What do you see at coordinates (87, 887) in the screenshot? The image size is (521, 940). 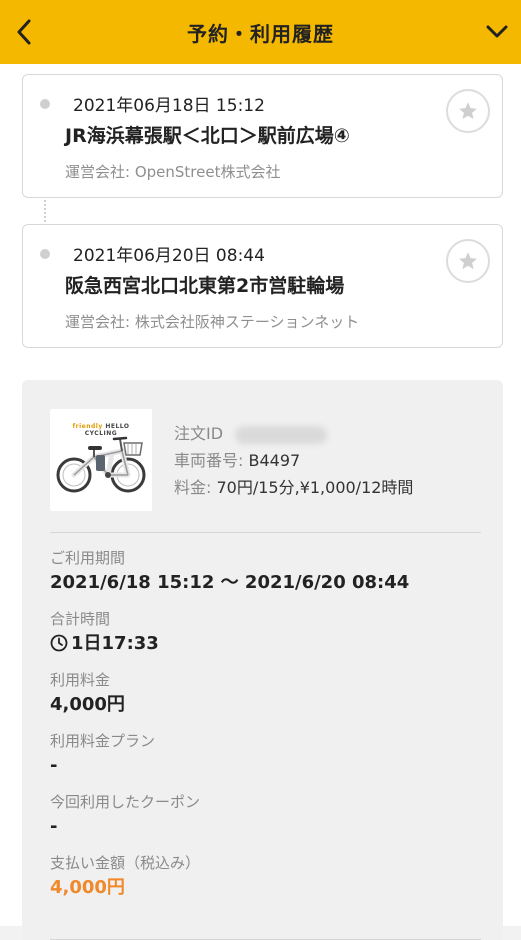 I see `payment-amount-value: 4,000円` at bounding box center [87, 887].